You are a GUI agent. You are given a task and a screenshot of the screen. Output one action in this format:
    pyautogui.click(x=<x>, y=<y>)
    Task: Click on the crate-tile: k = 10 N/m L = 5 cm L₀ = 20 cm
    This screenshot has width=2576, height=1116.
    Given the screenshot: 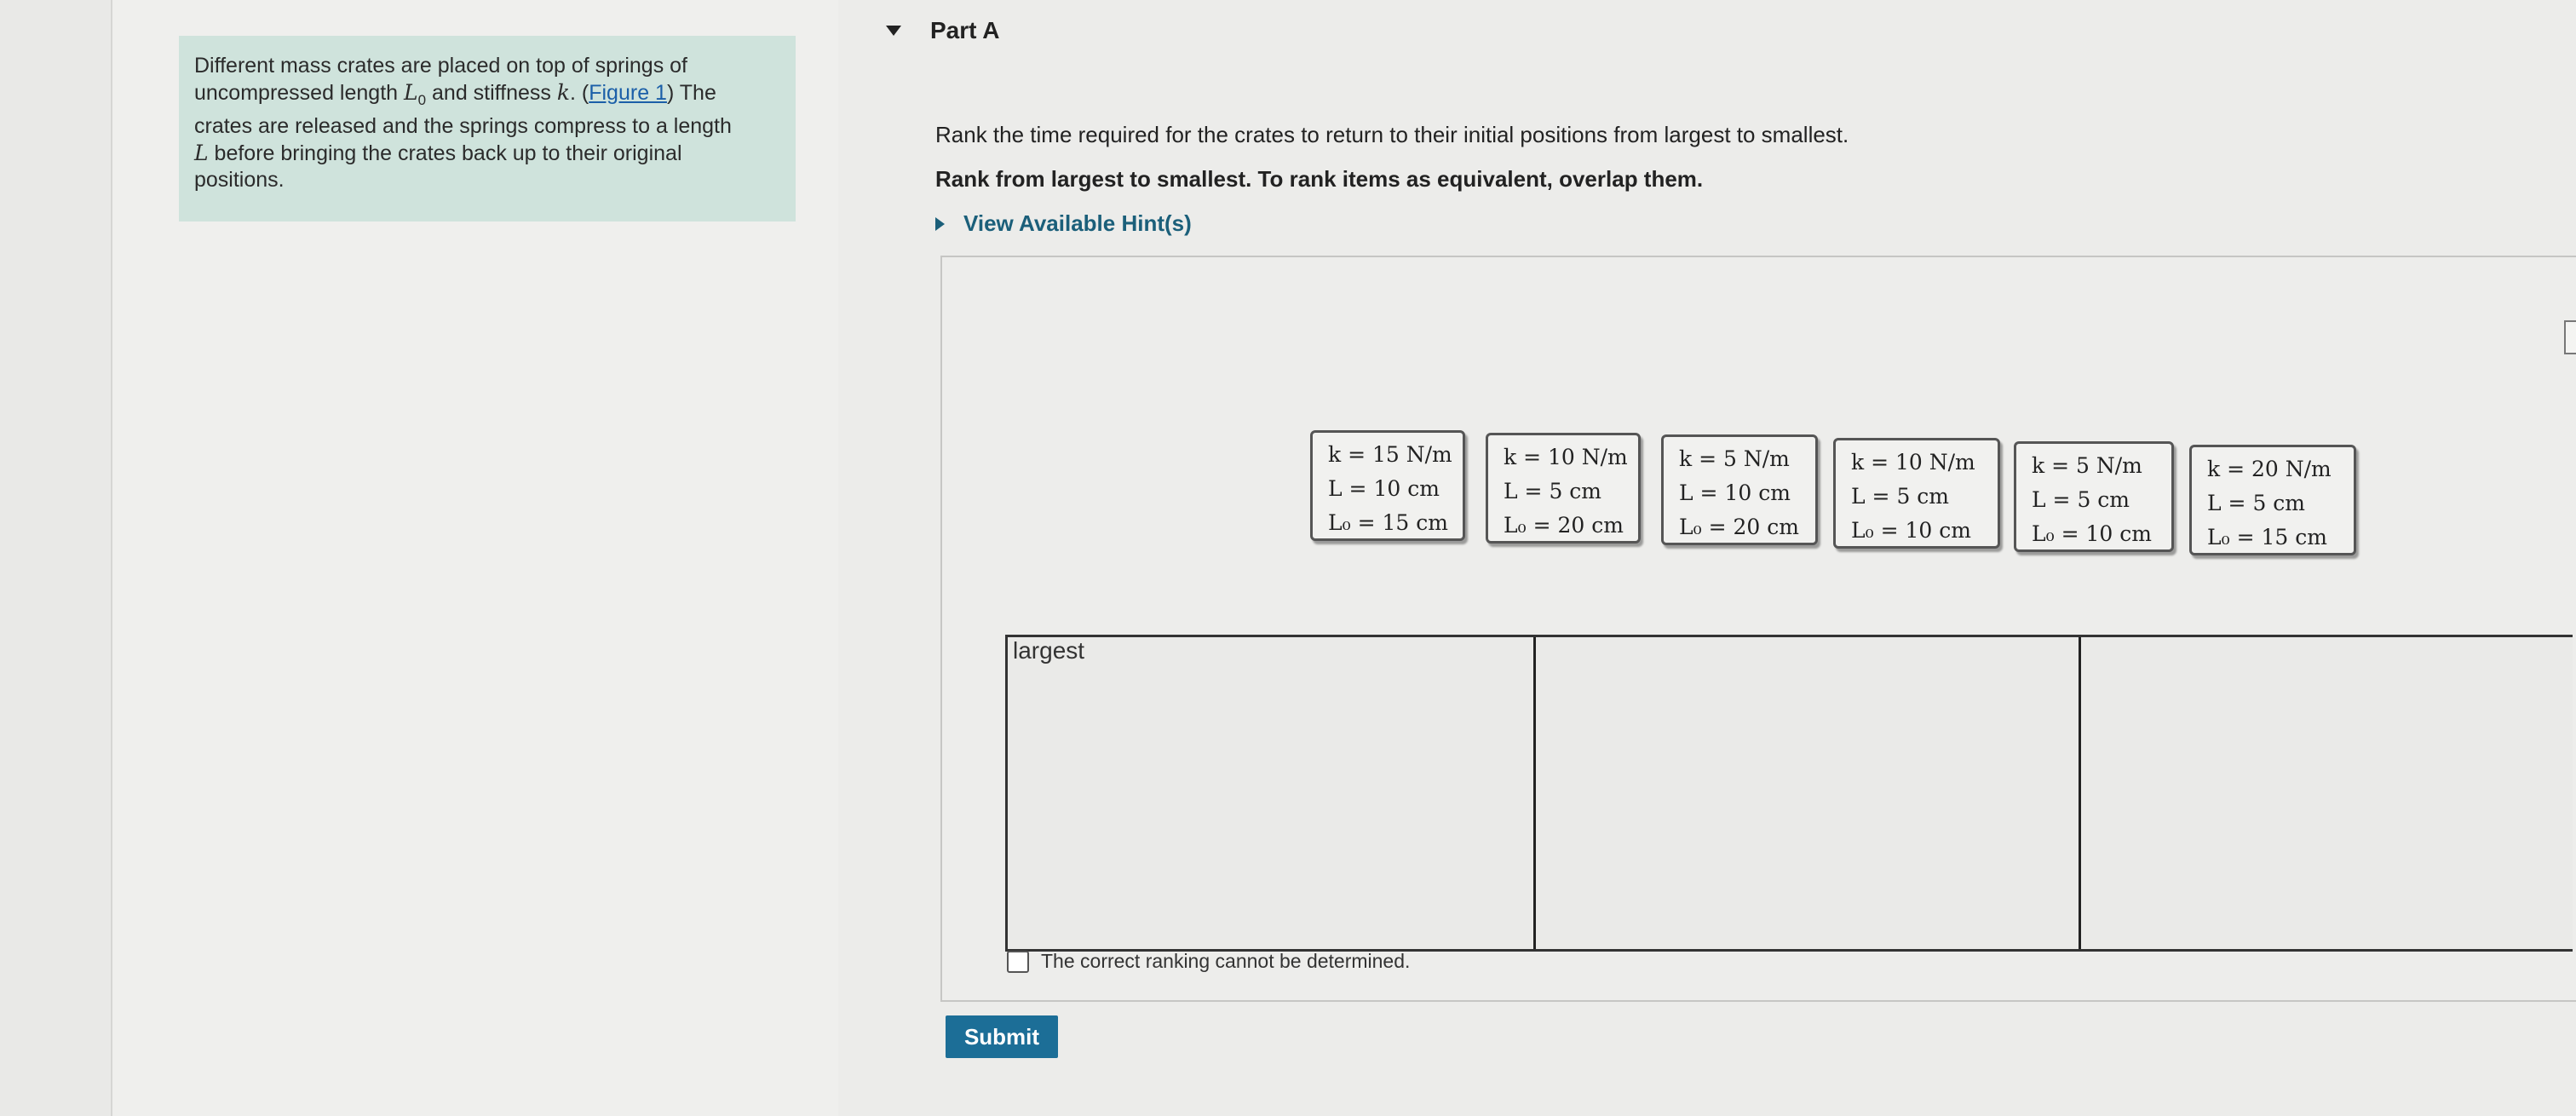 What is the action you would take?
    pyautogui.click(x=1564, y=488)
    